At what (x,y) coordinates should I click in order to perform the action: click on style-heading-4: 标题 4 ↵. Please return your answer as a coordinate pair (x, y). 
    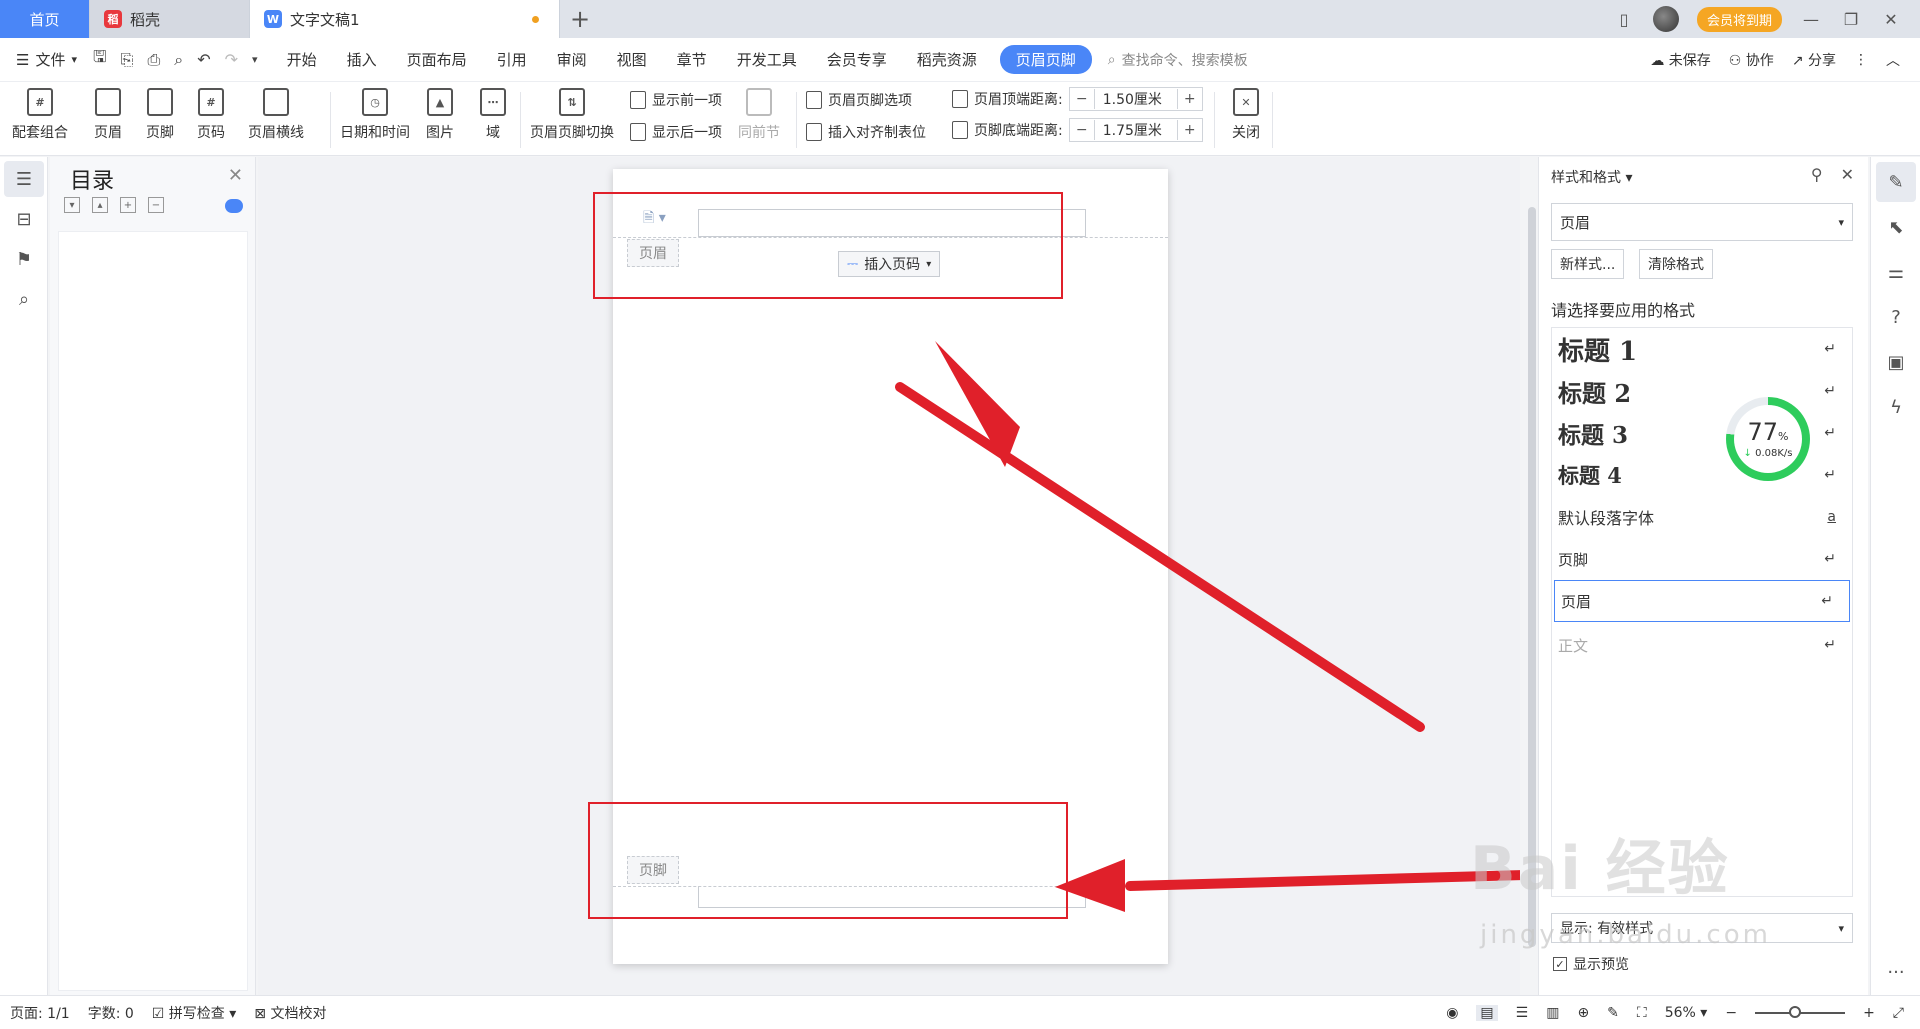
    Looking at the image, I should click on (1702, 475).